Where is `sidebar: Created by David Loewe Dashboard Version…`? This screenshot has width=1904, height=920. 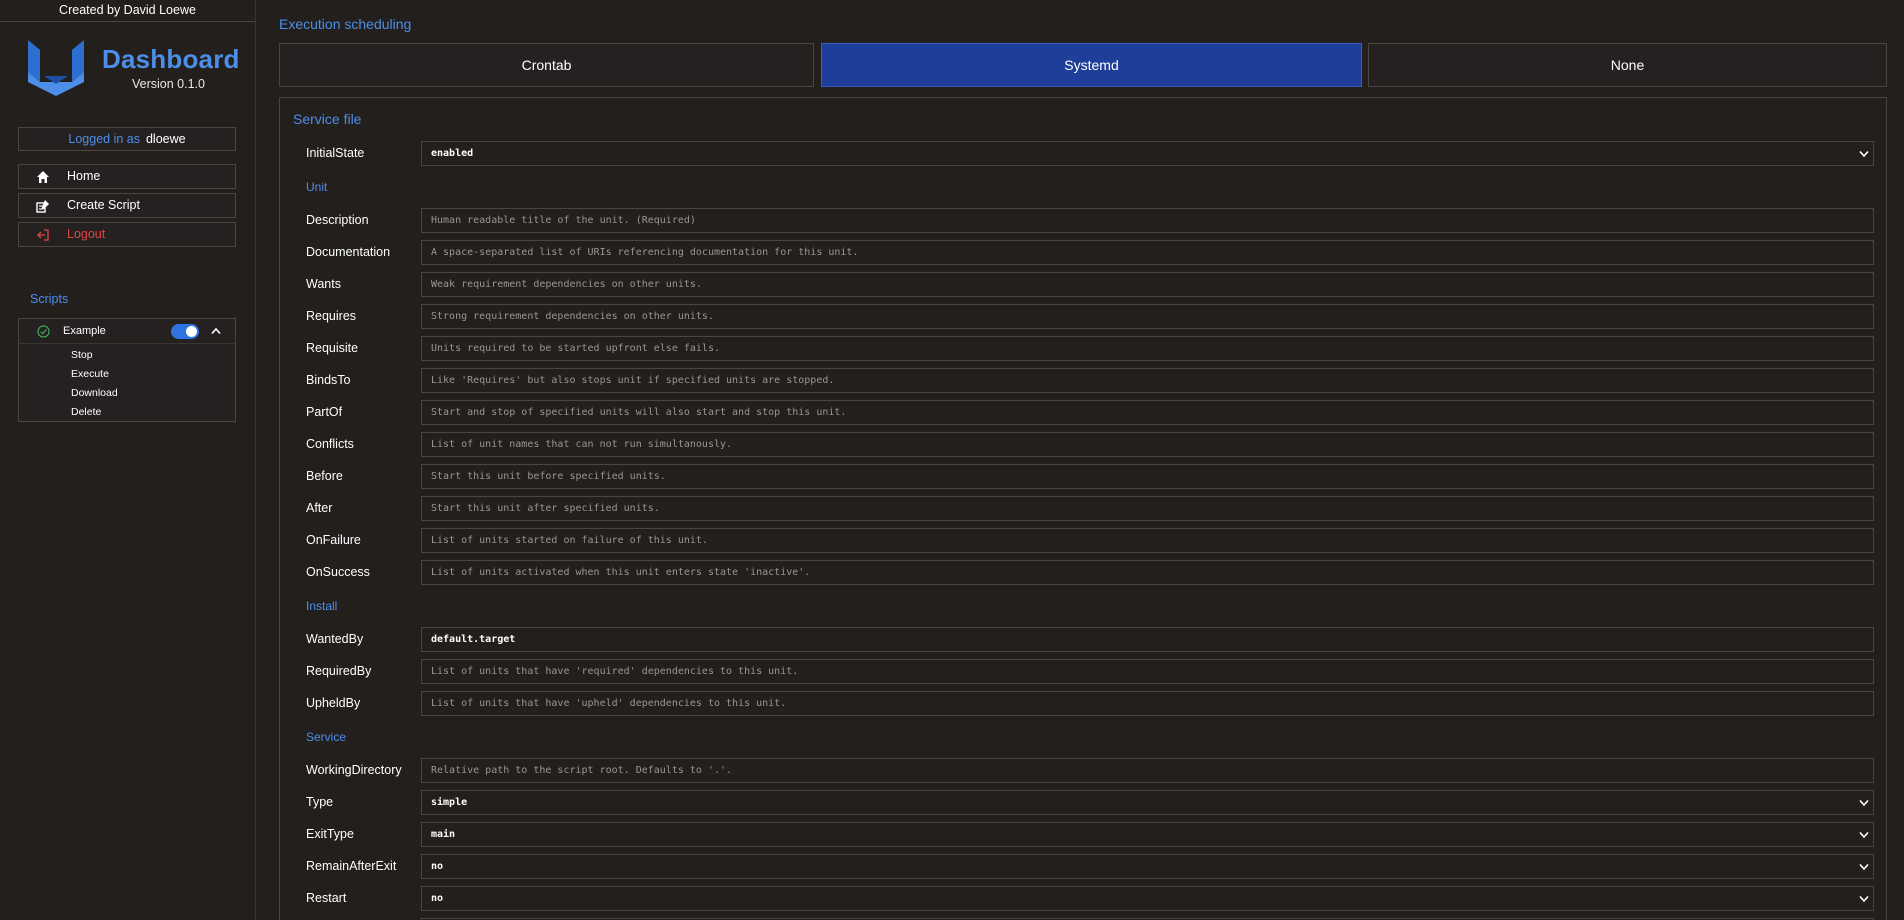 sidebar: Created by David Loewe Dashboard Version… is located at coordinates (128, 460).